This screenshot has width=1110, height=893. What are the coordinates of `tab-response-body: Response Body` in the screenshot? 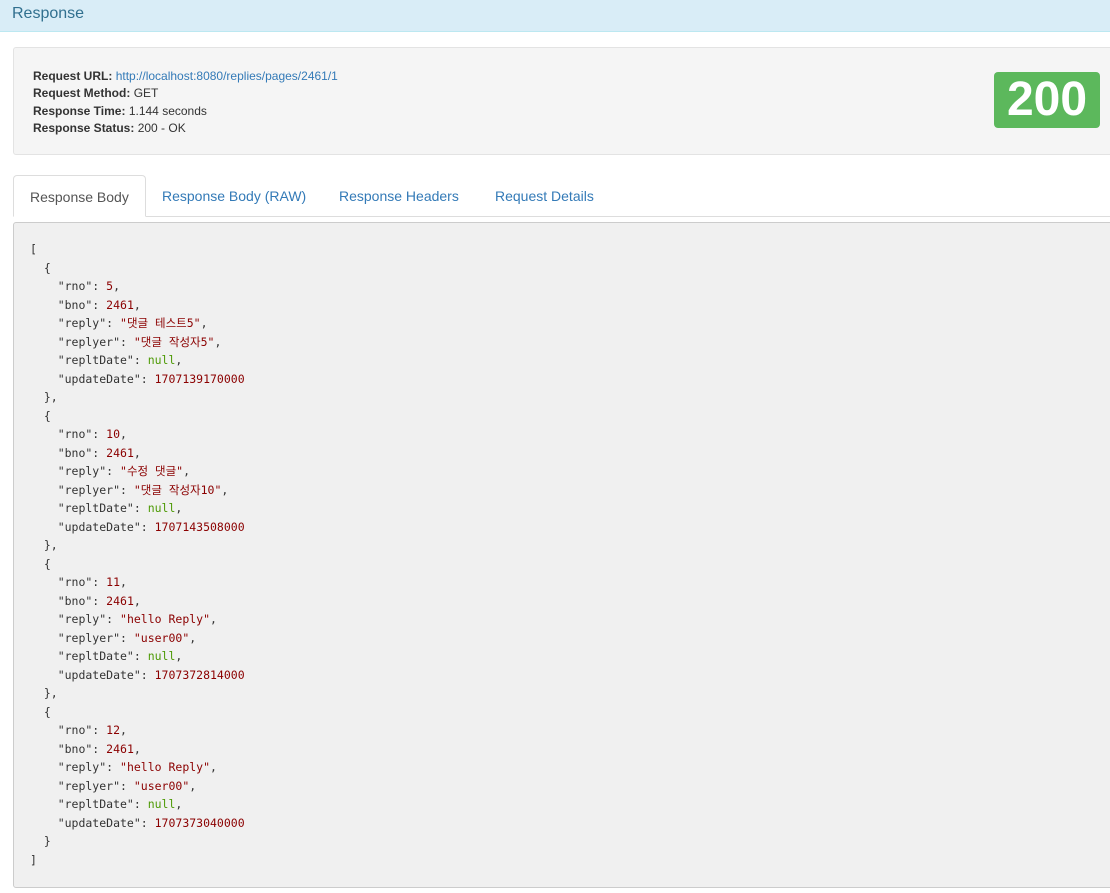 It's located at (79, 196).